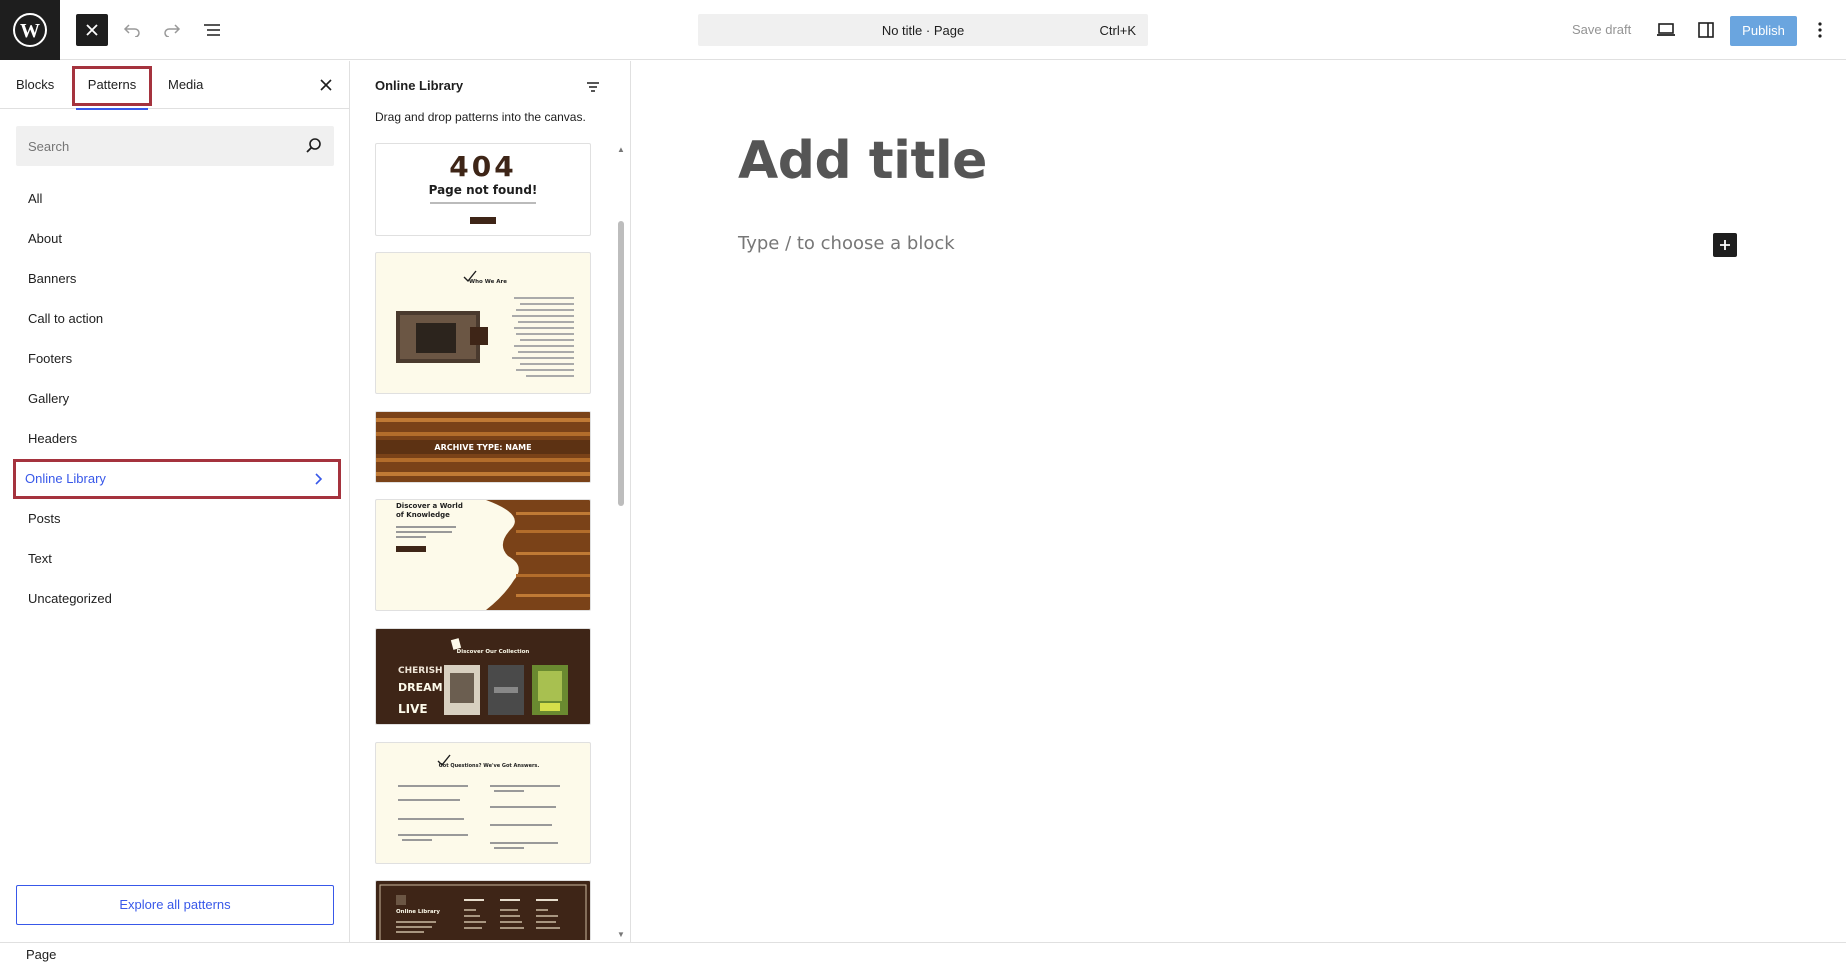 Image resolution: width=1846 pixels, height=966 pixels. I want to click on close-inserter-button, so click(92, 30).